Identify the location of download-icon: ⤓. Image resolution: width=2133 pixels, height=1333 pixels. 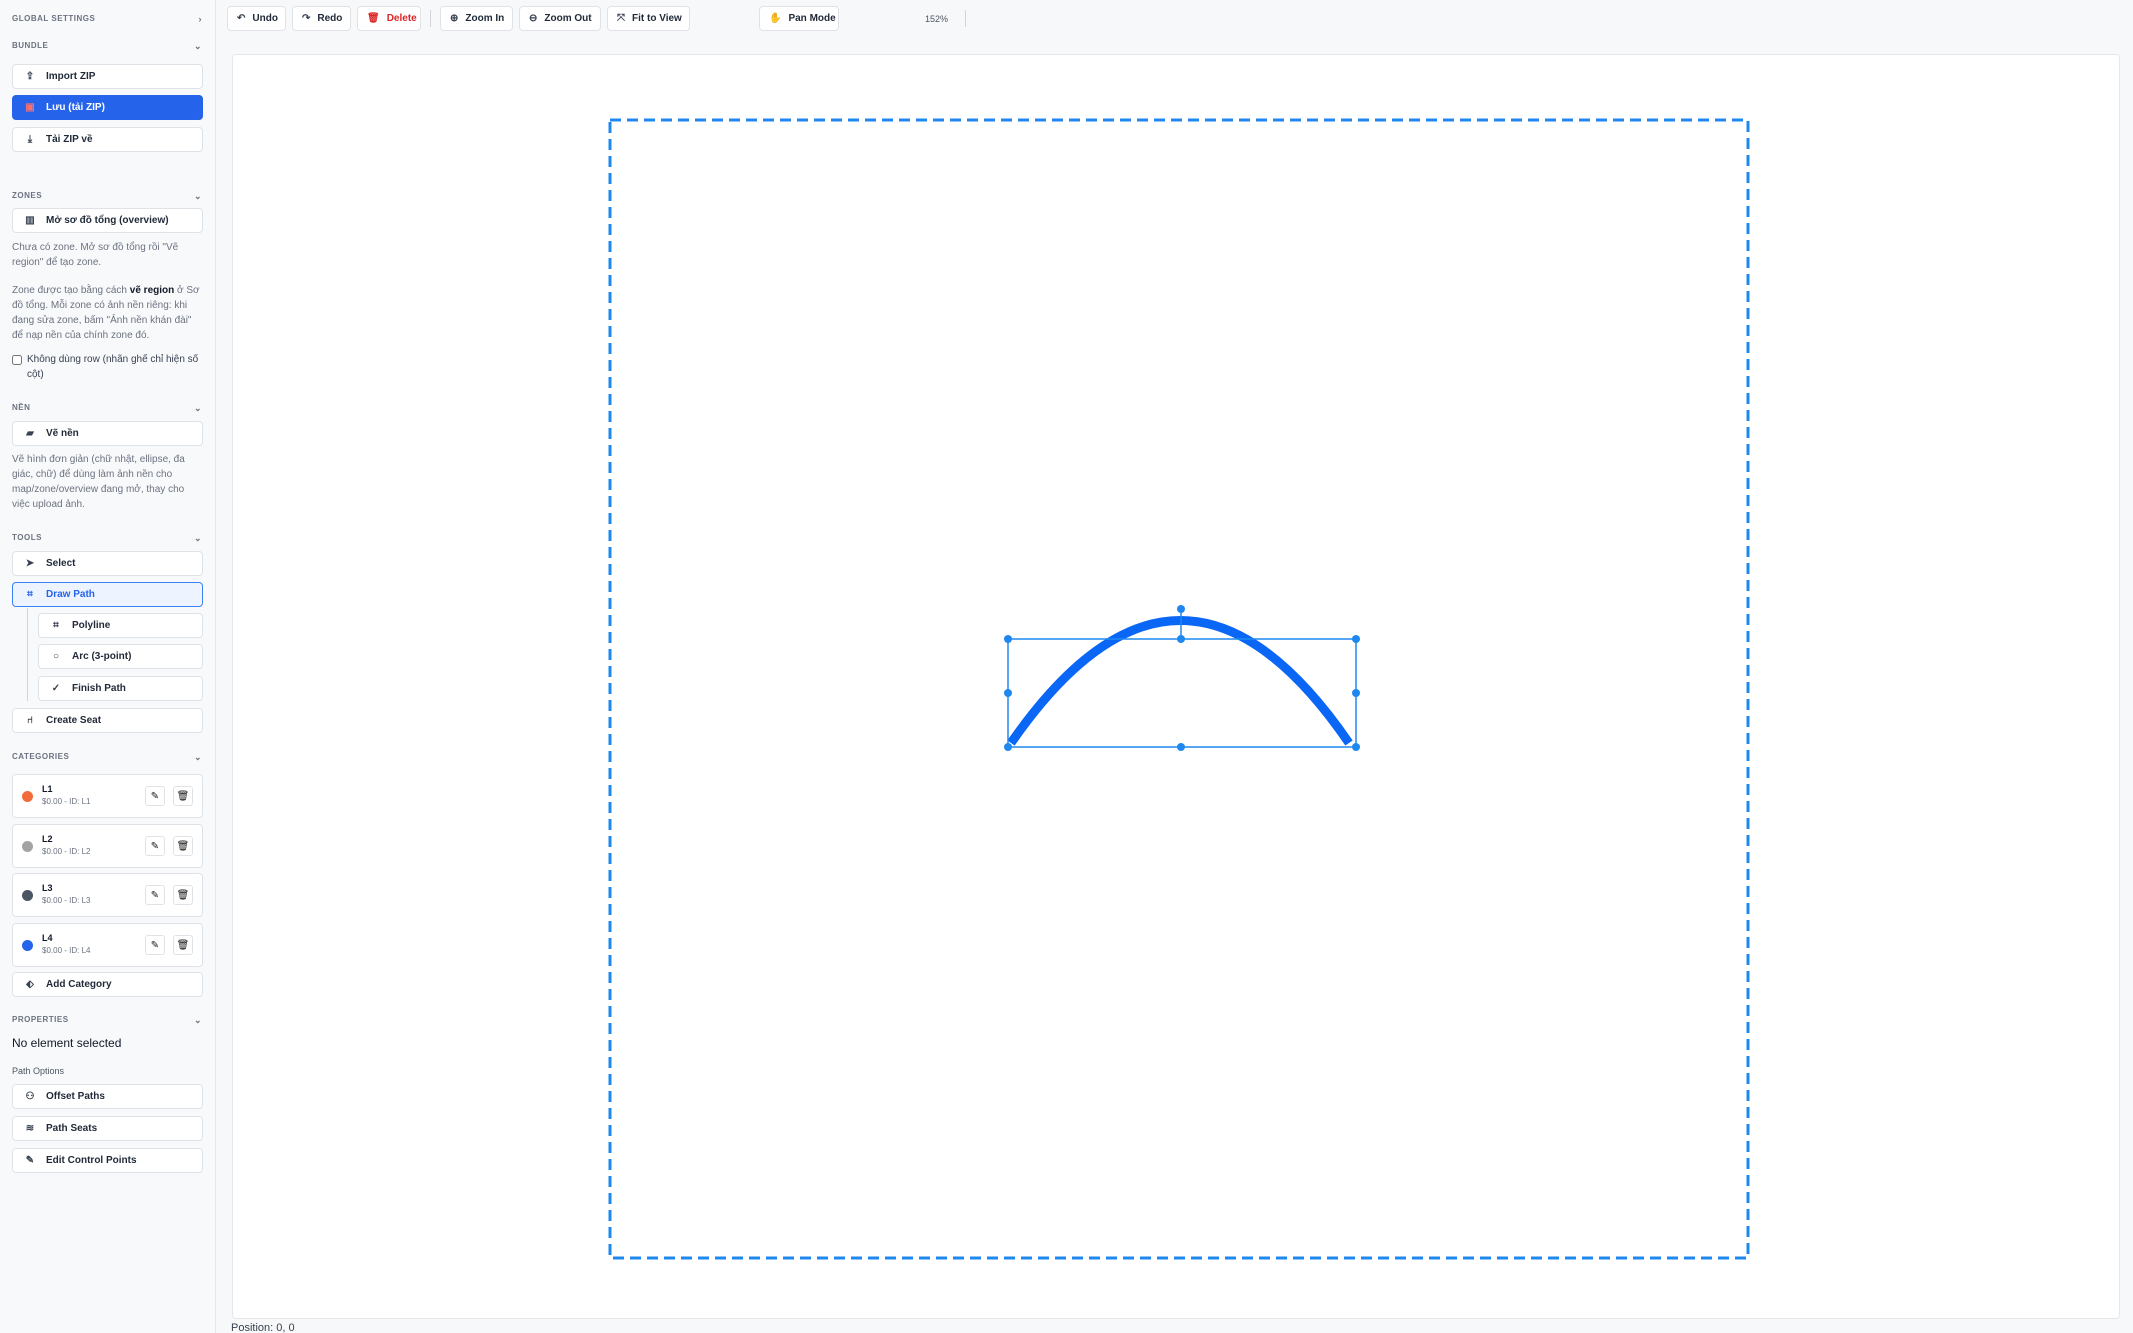
(30, 139).